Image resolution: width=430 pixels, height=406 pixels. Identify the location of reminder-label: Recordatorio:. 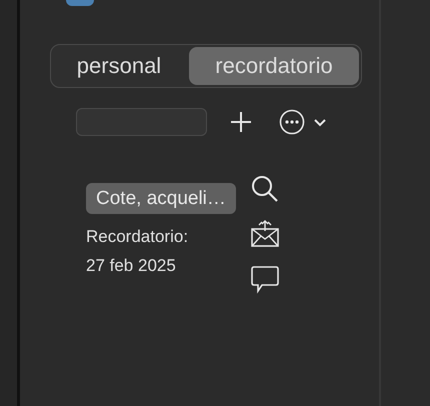
(137, 237).